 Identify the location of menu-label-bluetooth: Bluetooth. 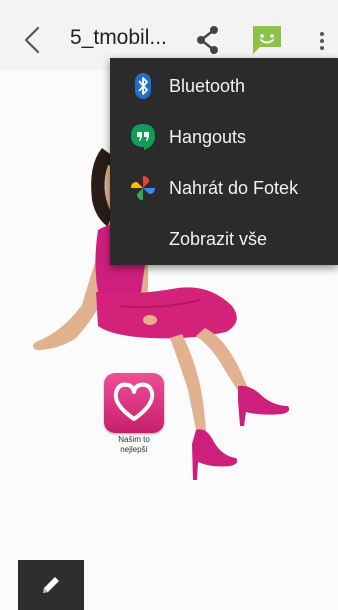
(207, 85).